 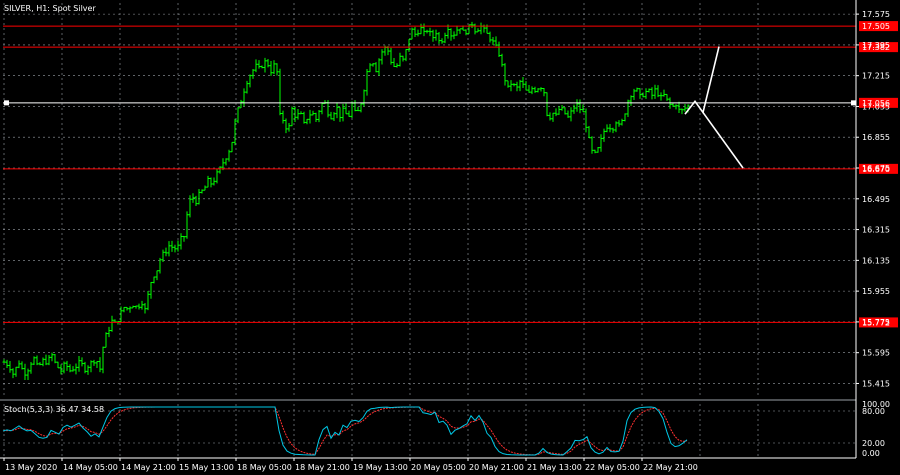 I want to click on x-tick-label: 21 May 13:00, so click(x=554, y=467).